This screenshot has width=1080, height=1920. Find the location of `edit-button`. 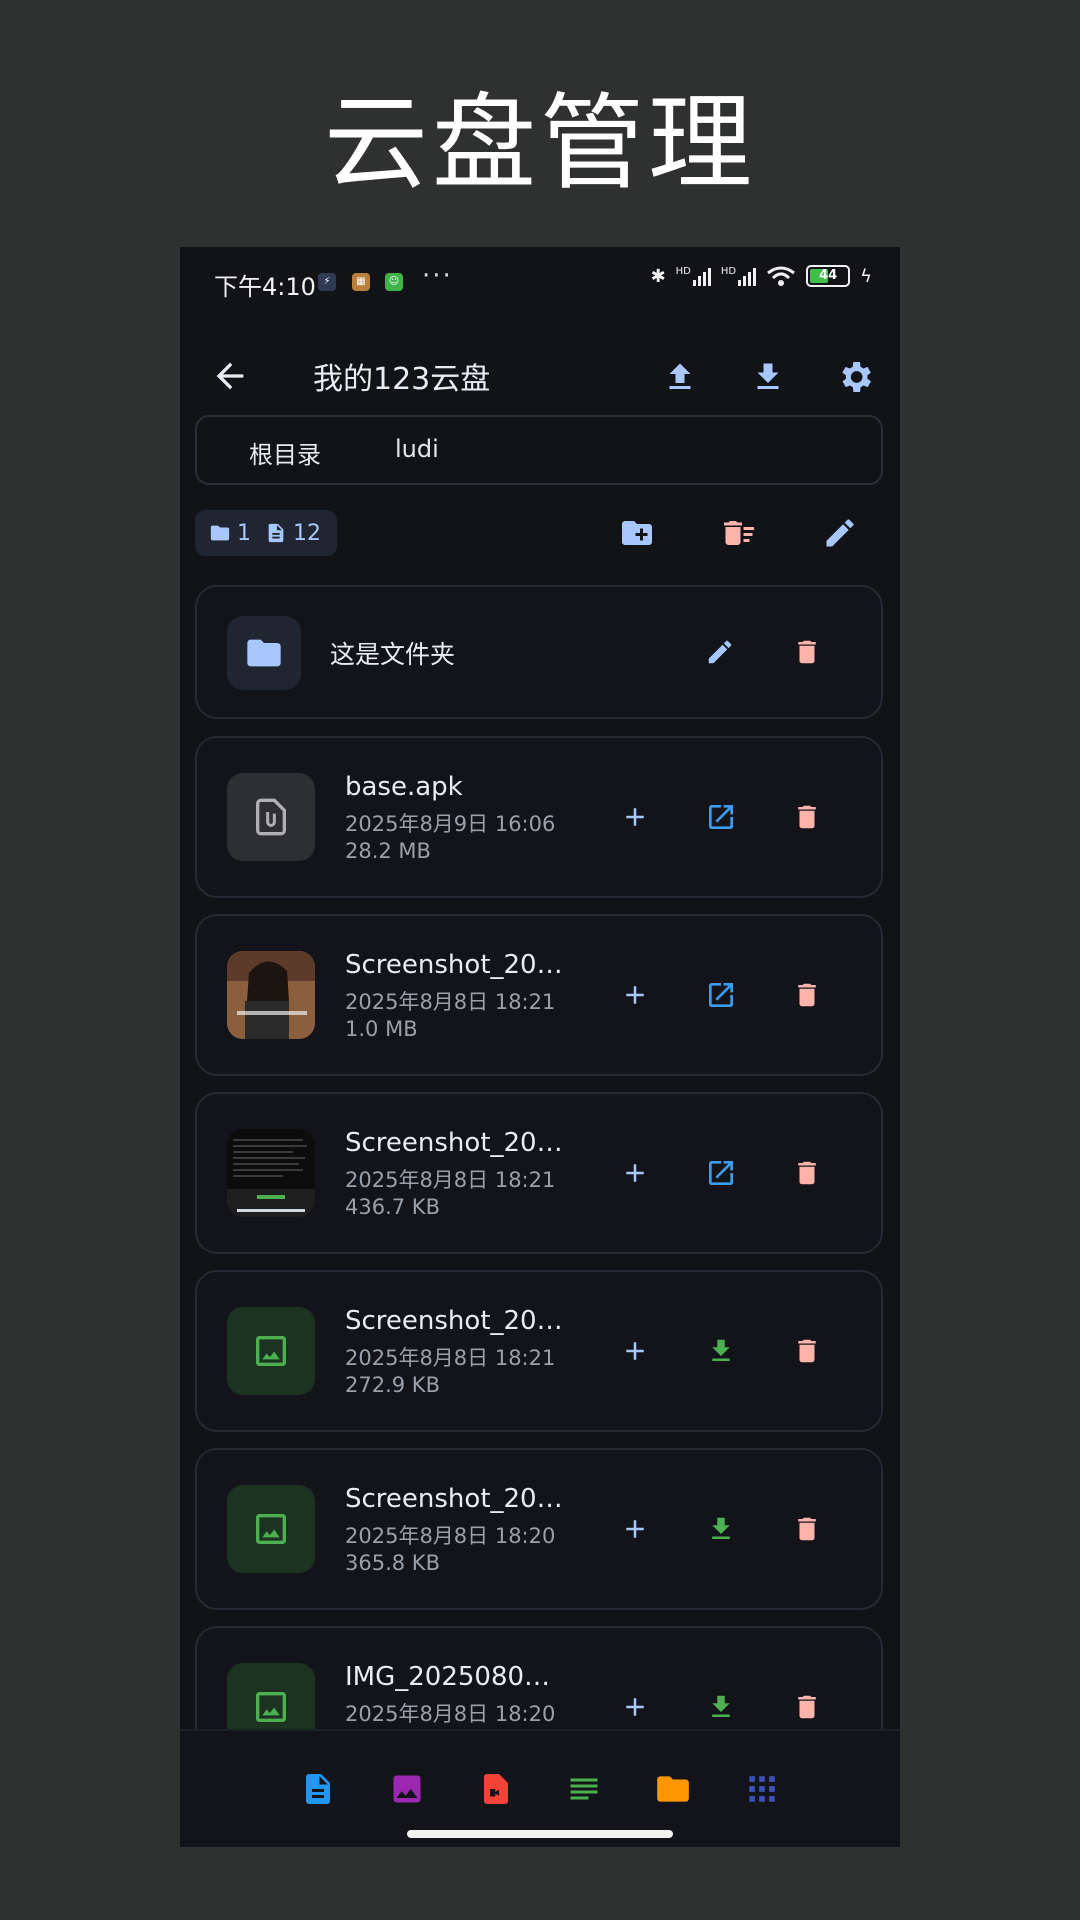

edit-button is located at coordinates (840, 533).